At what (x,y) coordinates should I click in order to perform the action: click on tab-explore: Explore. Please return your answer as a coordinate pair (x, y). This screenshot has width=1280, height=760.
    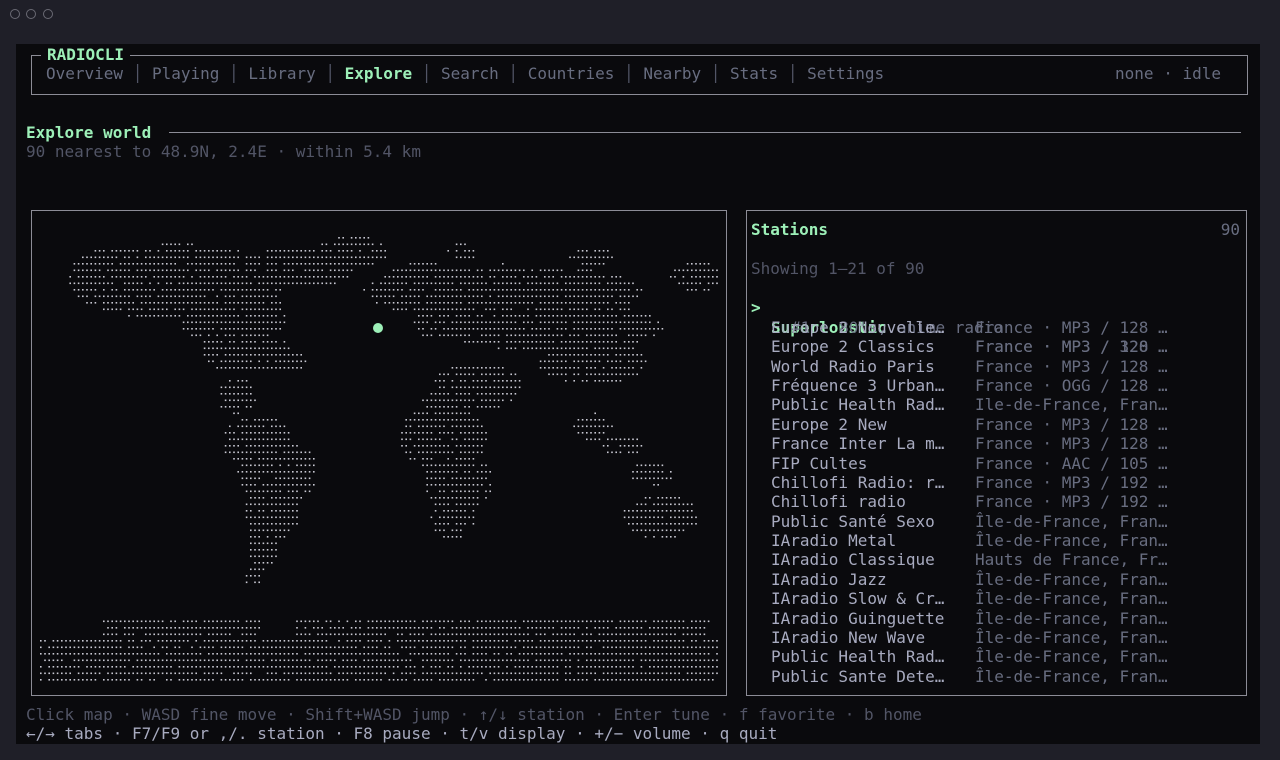
    Looking at the image, I should click on (378, 73).